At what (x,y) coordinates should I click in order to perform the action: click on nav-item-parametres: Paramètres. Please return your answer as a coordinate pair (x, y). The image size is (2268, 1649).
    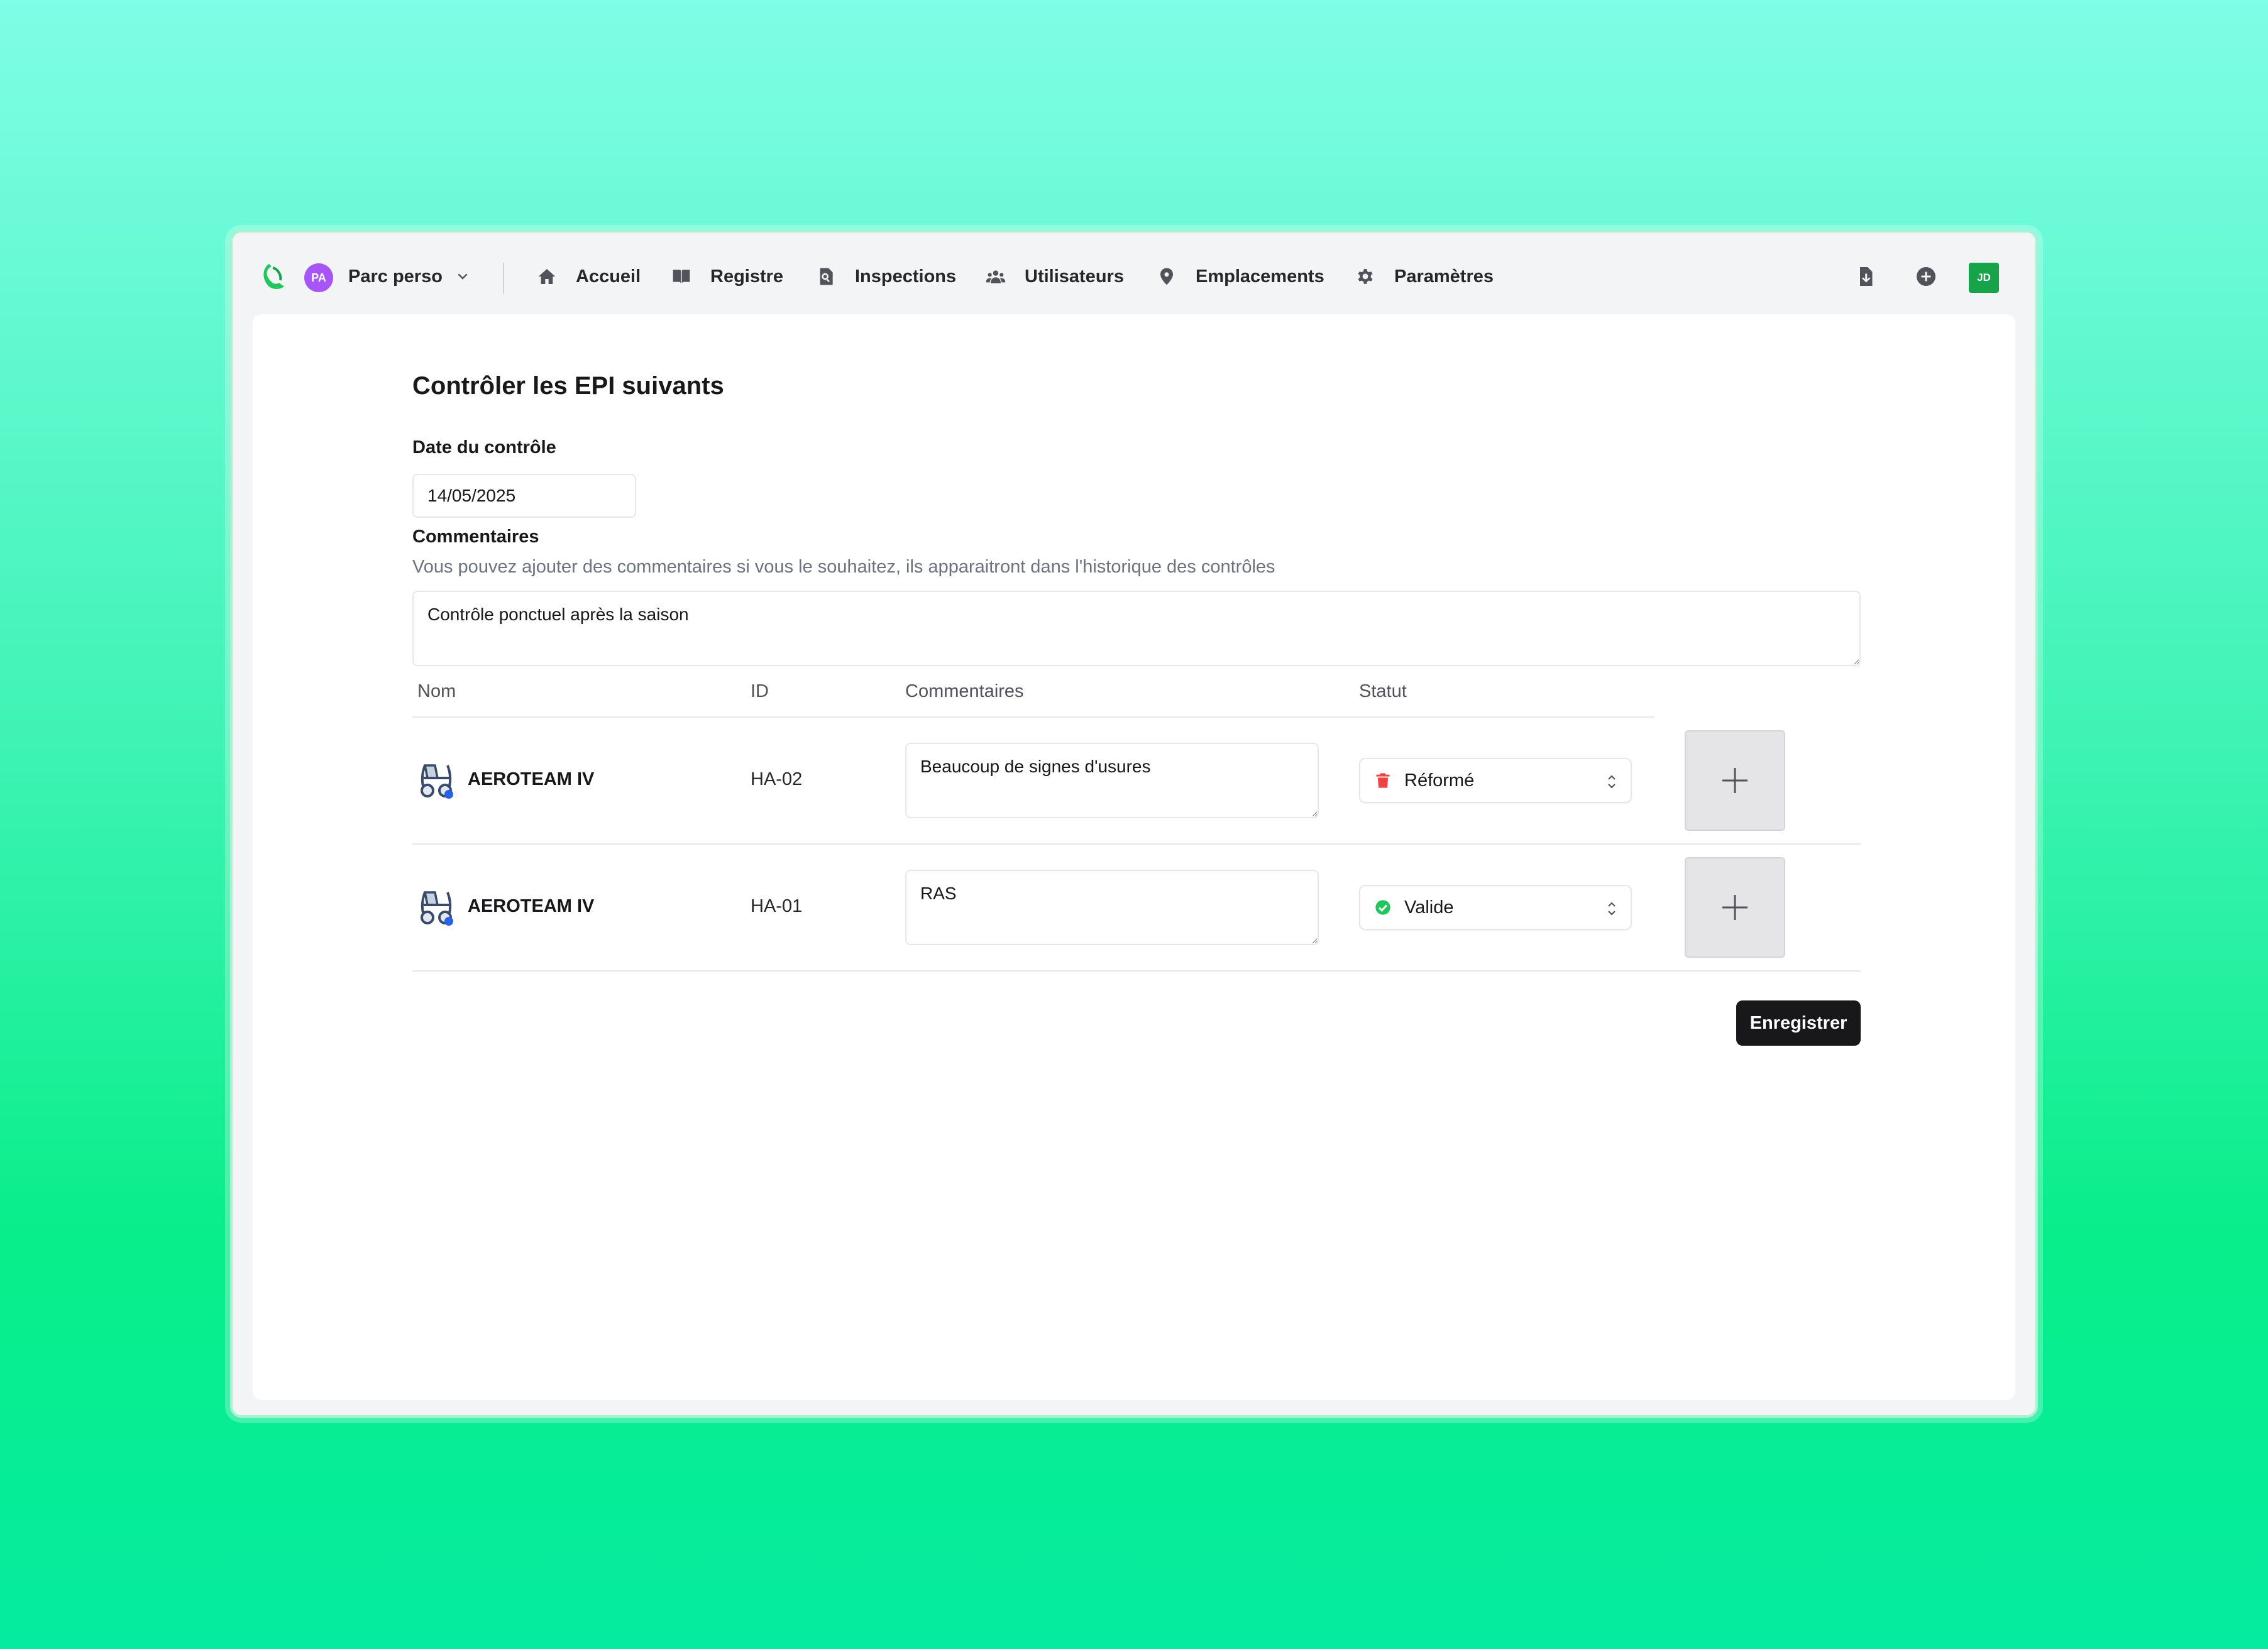
    Looking at the image, I should click on (1425, 276).